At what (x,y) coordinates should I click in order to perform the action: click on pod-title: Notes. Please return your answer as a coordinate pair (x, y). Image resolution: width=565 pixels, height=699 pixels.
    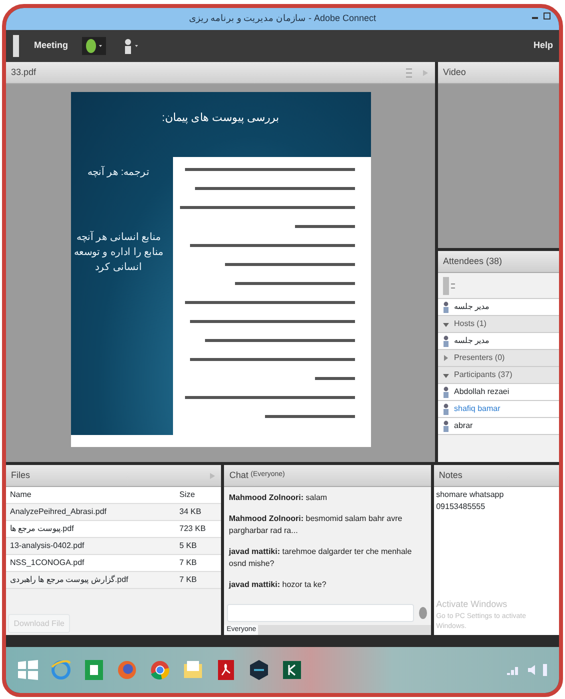
    Looking at the image, I should click on (450, 475).